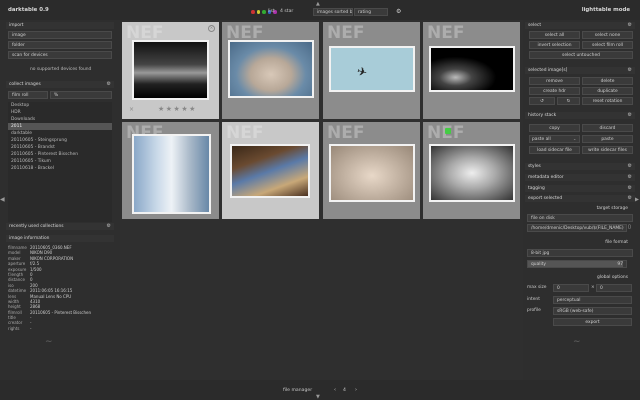 This screenshot has width=640, height=400. What do you see at coordinates (636, 199) in the screenshot?
I see `right-expand-icon: ▶` at bounding box center [636, 199].